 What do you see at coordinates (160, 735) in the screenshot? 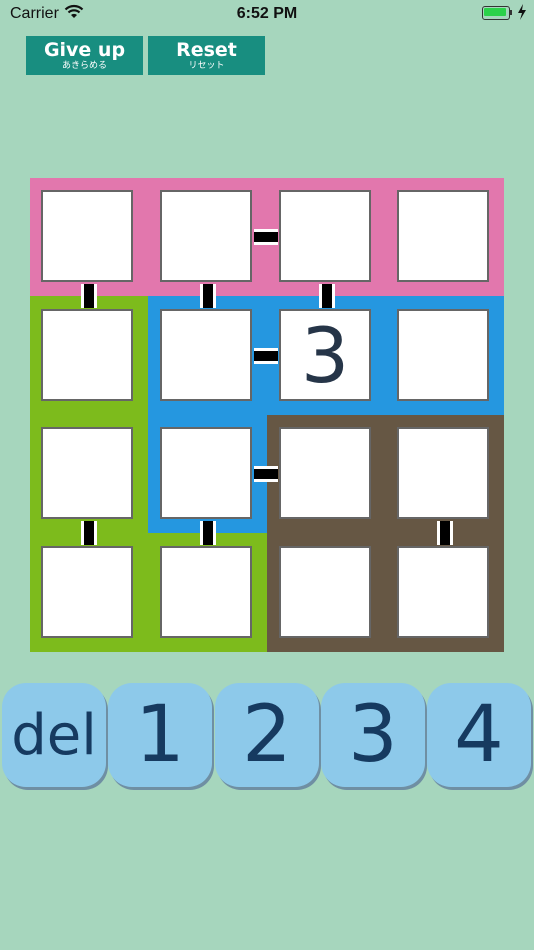
I see `number-key-1: 1` at bounding box center [160, 735].